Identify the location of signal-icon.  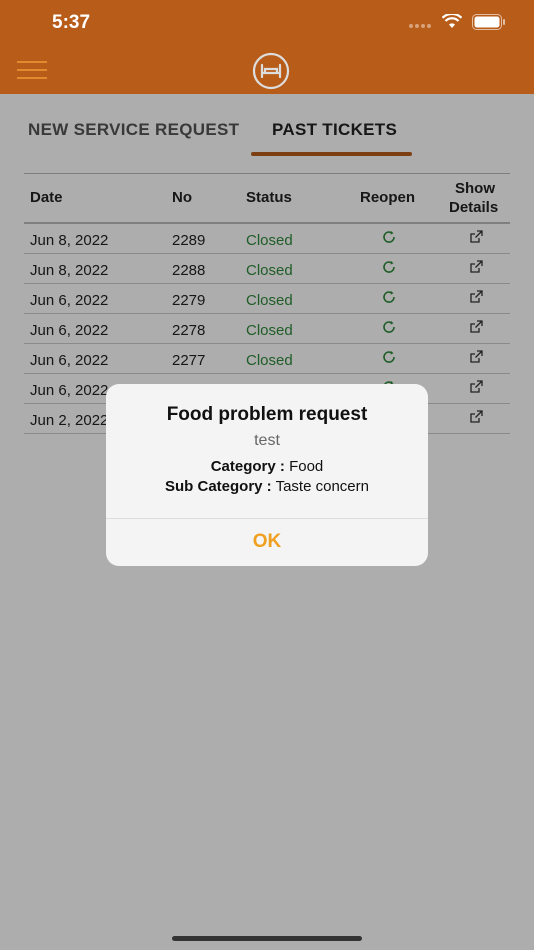
(420, 25).